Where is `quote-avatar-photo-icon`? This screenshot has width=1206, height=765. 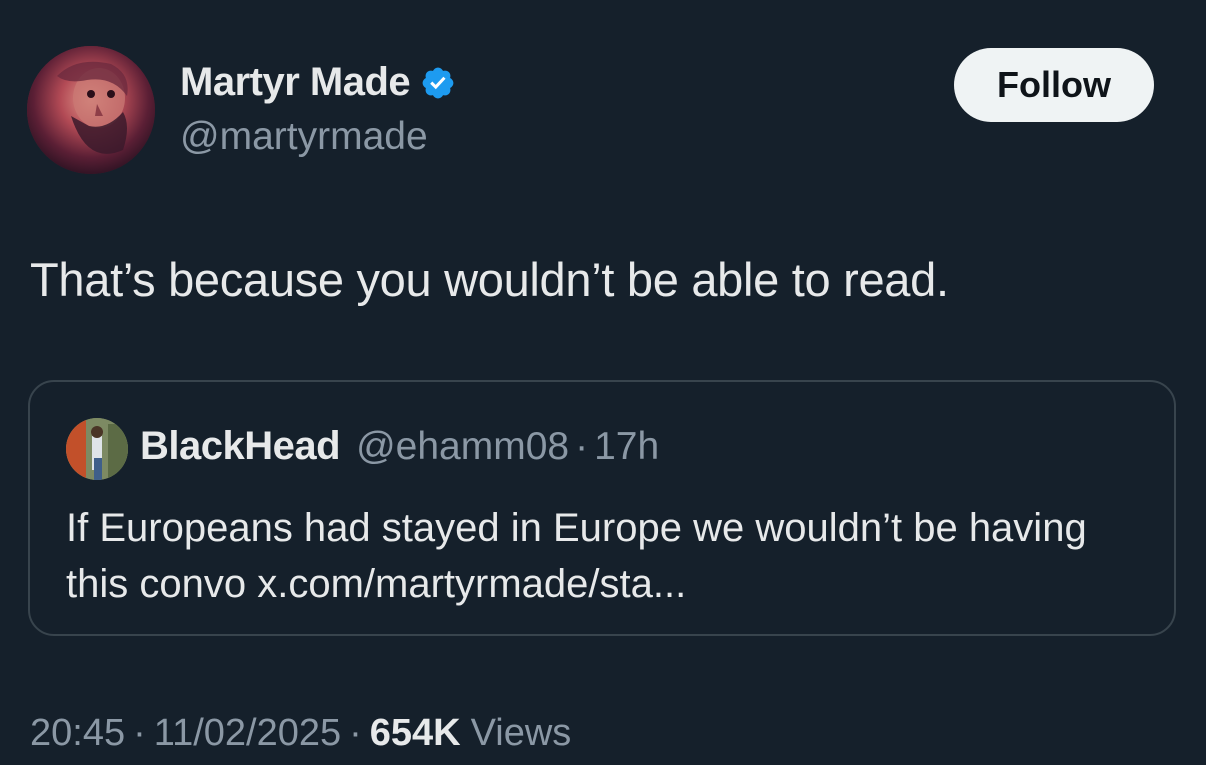 quote-avatar-photo-icon is located at coordinates (97, 449).